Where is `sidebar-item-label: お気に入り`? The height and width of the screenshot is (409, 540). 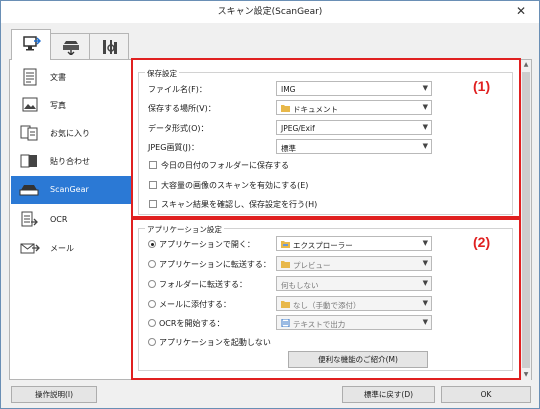
sidebar-item-label: お気に入り is located at coordinates (70, 133).